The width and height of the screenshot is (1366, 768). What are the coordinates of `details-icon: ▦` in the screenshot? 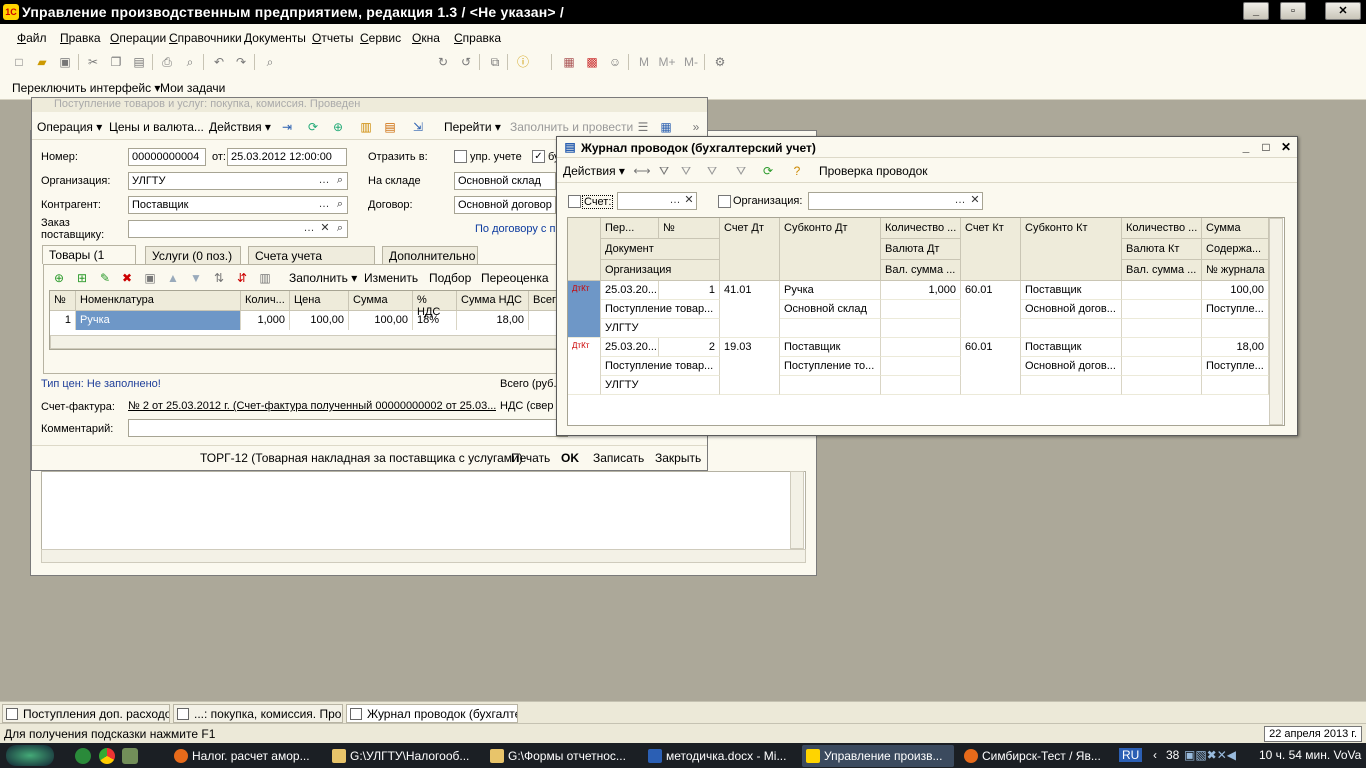 It's located at (666, 127).